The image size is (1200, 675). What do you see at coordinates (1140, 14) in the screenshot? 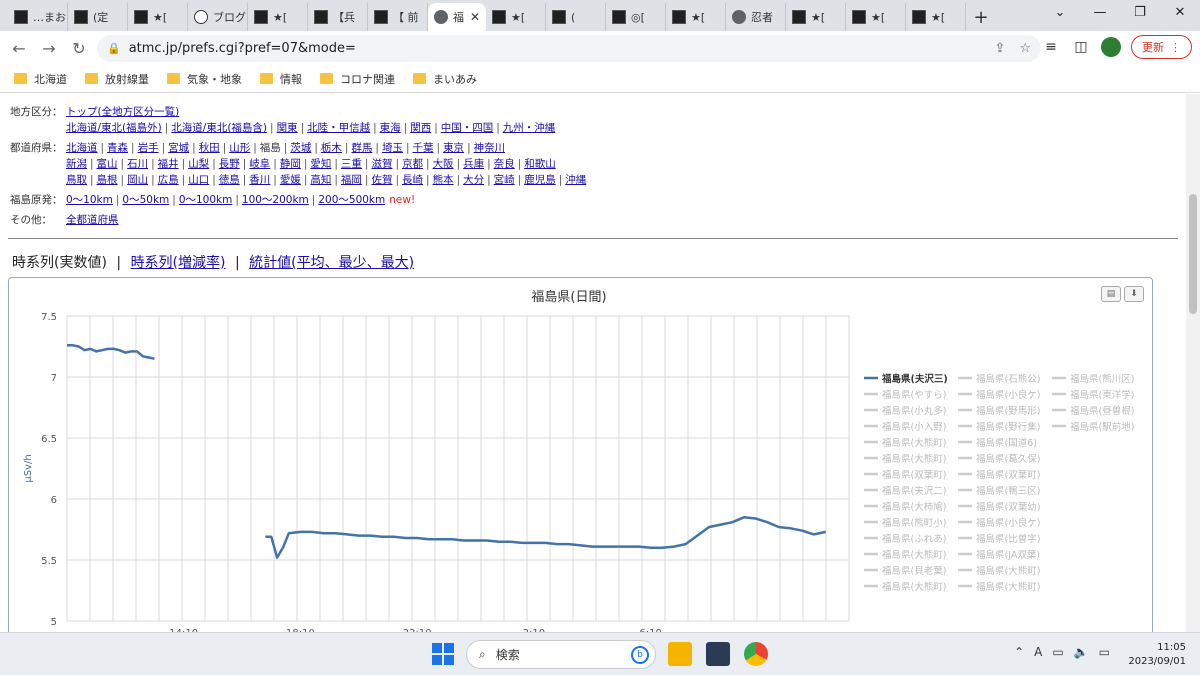
I see `maximize-button: ❐` at bounding box center [1140, 14].